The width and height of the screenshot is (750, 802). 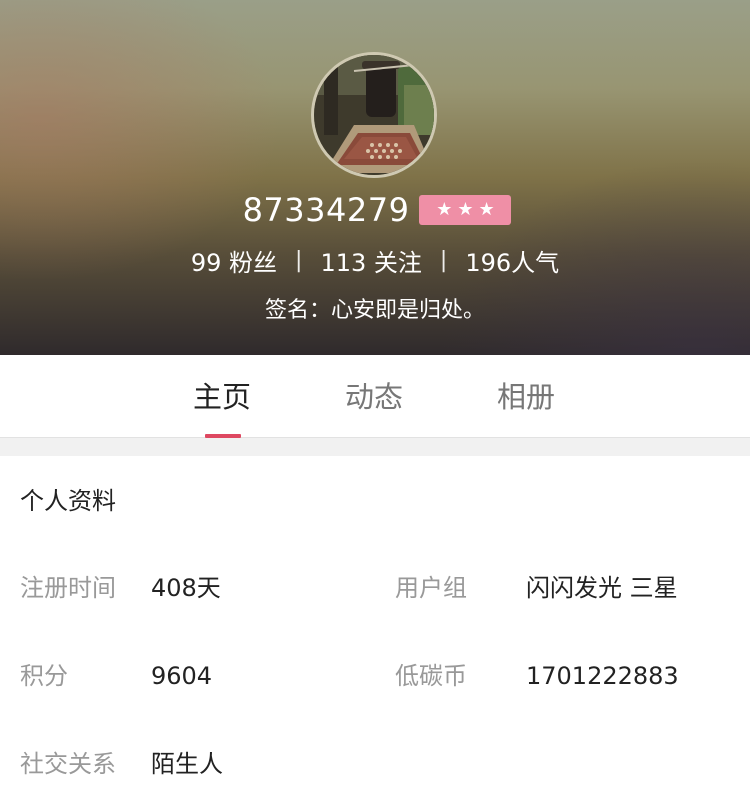 I want to click on stats-row: 99 粉丝 | 113 关注 | 196人气, so click(x=375, y=260).